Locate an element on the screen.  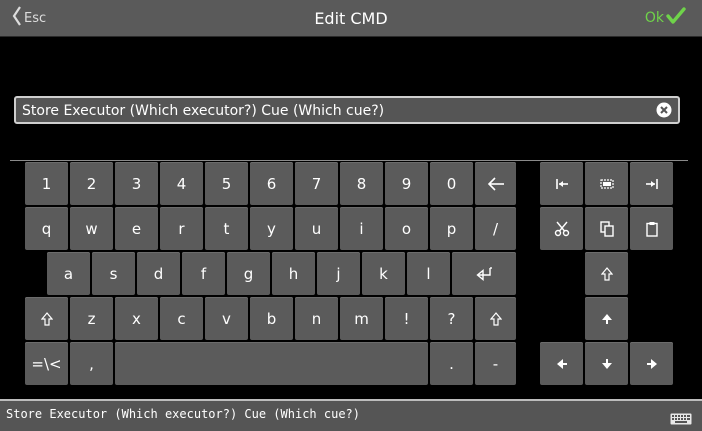
divider is located at coordinates (349, 160).